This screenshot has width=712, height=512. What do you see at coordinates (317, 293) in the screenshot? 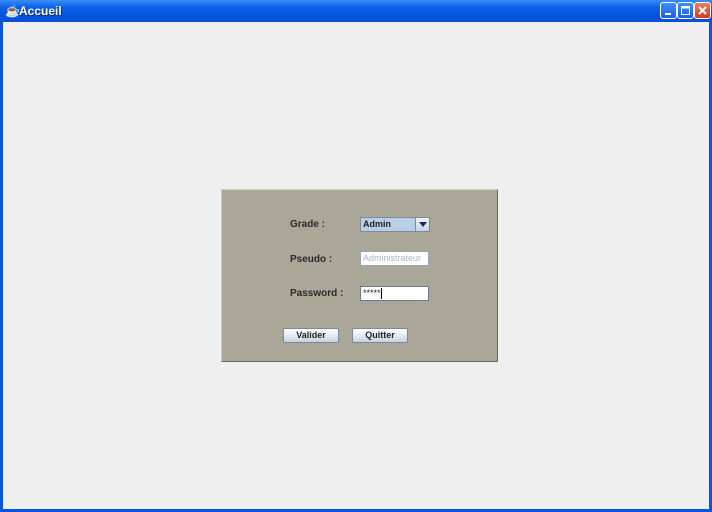
I see `password-label: Password :` at bounding box center [317, 293].